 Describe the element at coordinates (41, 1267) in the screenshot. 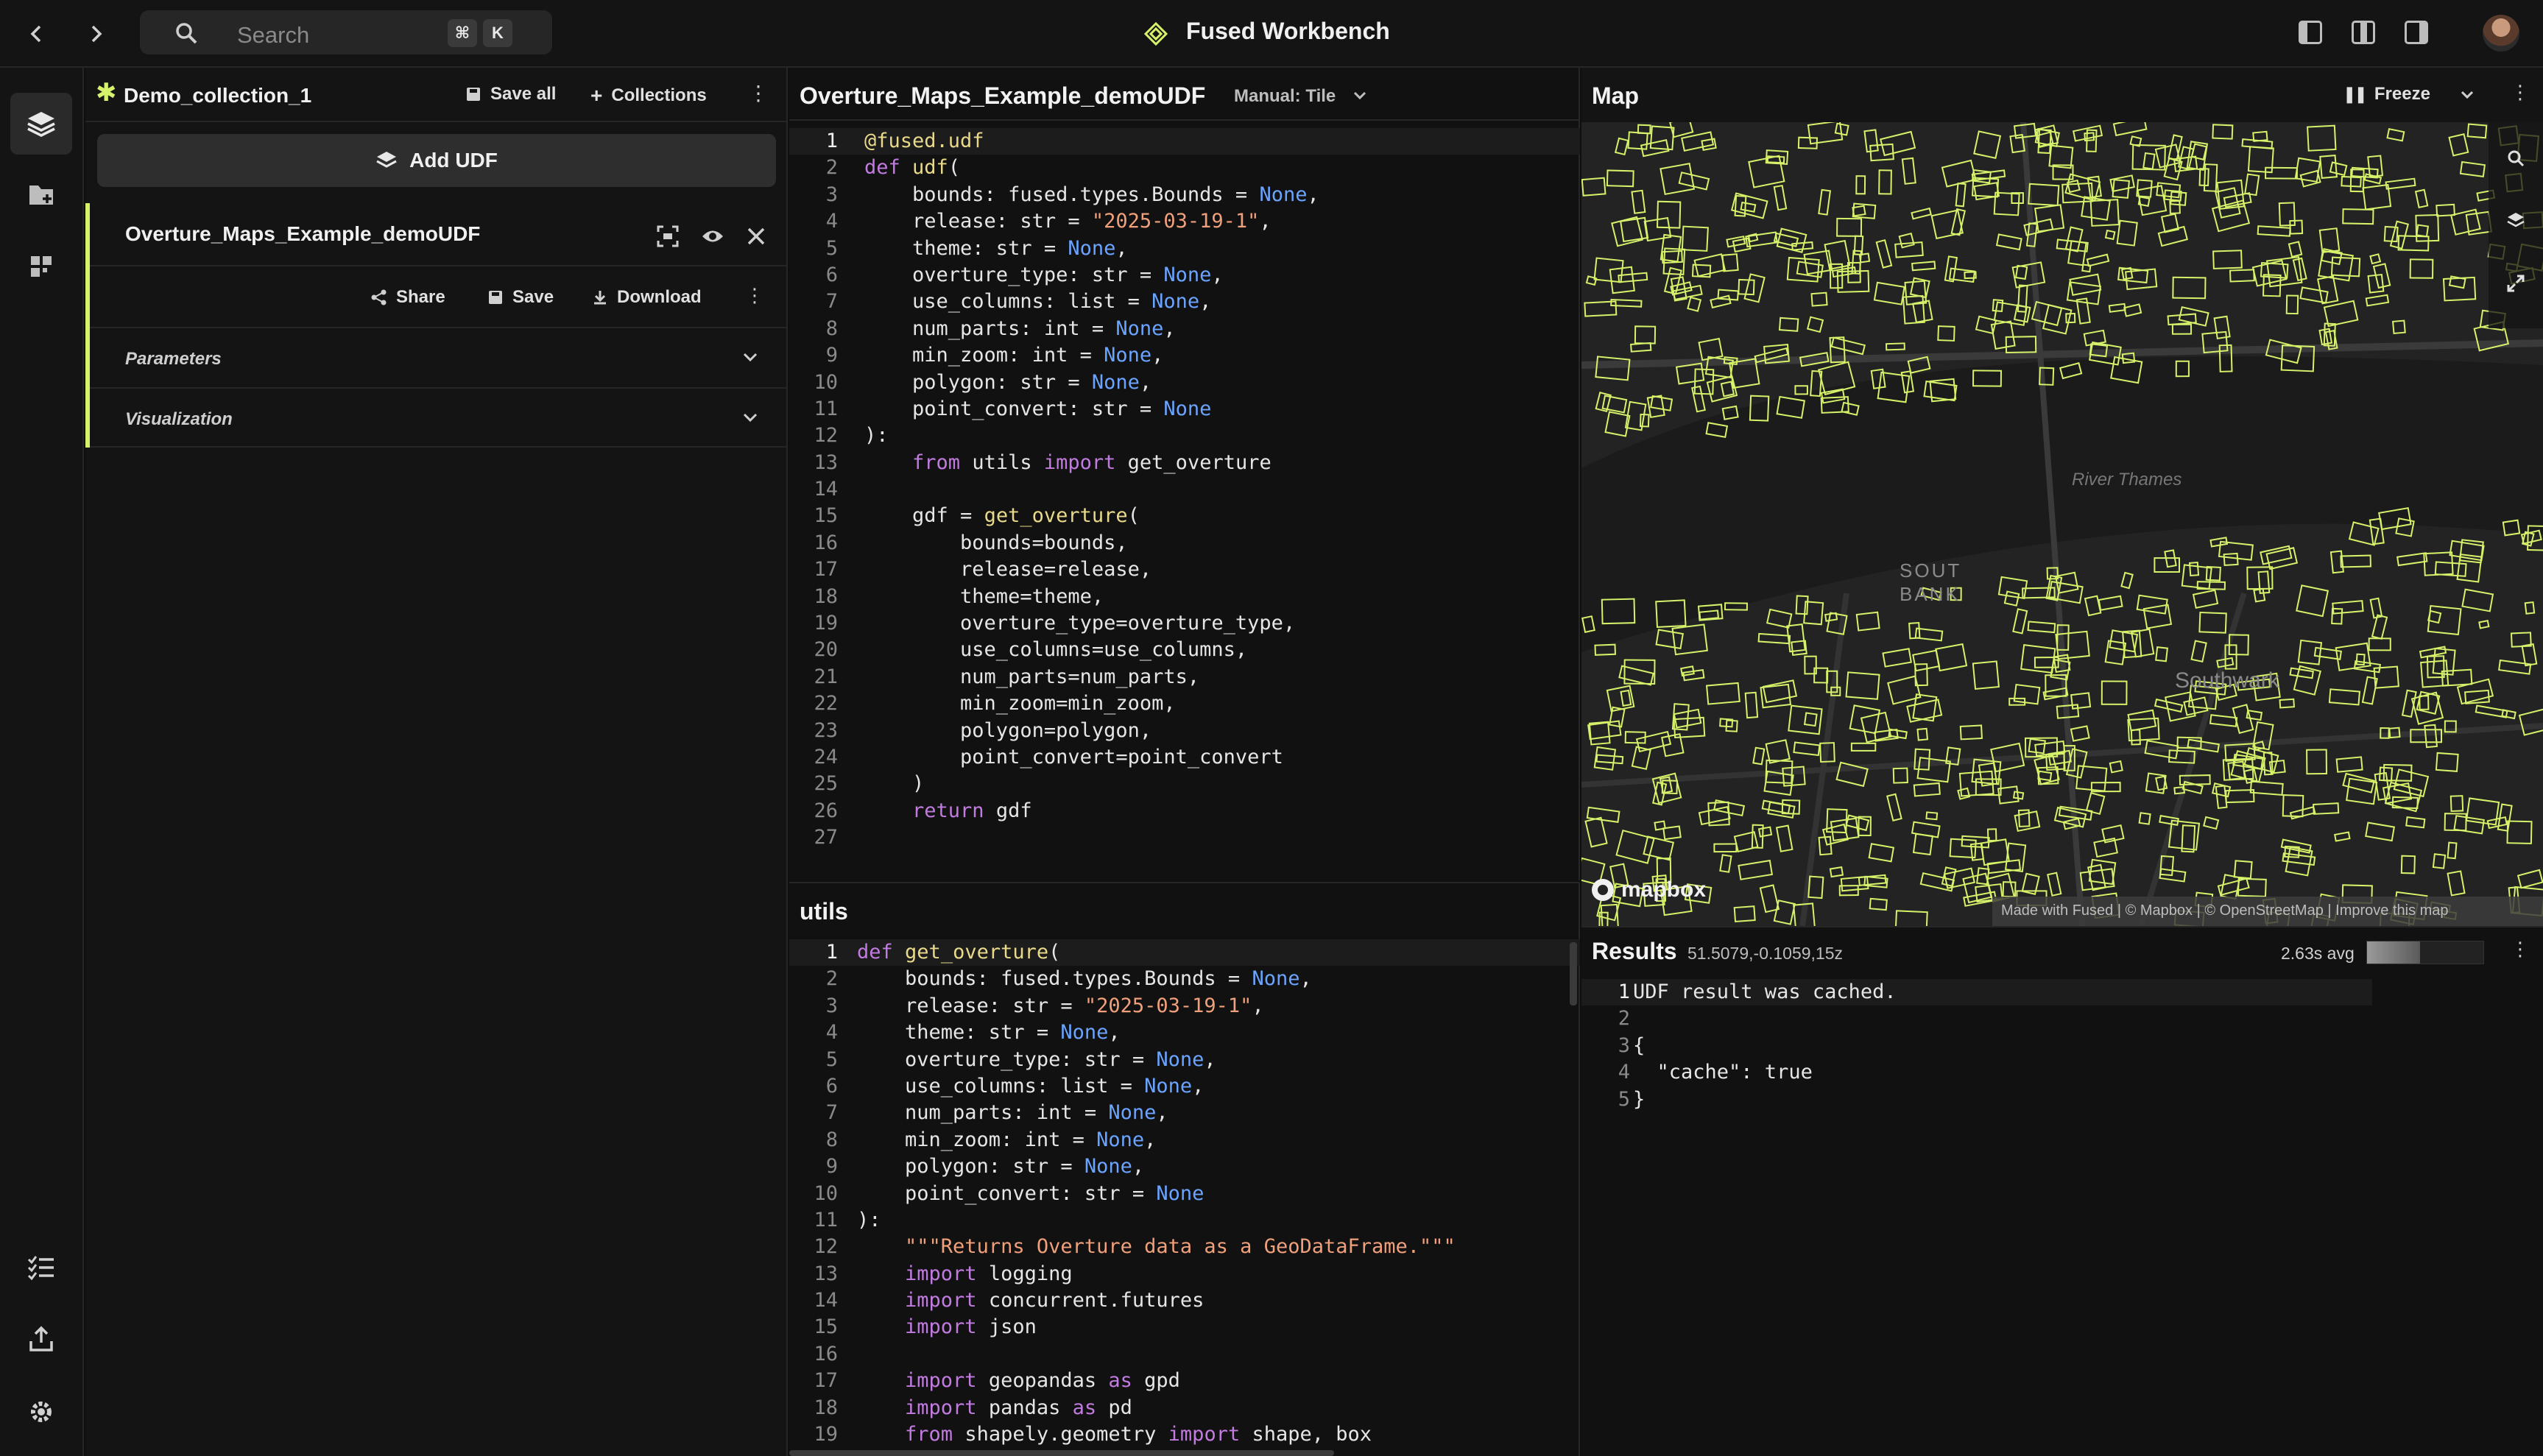

I see `rail-jobs-button` at that location.